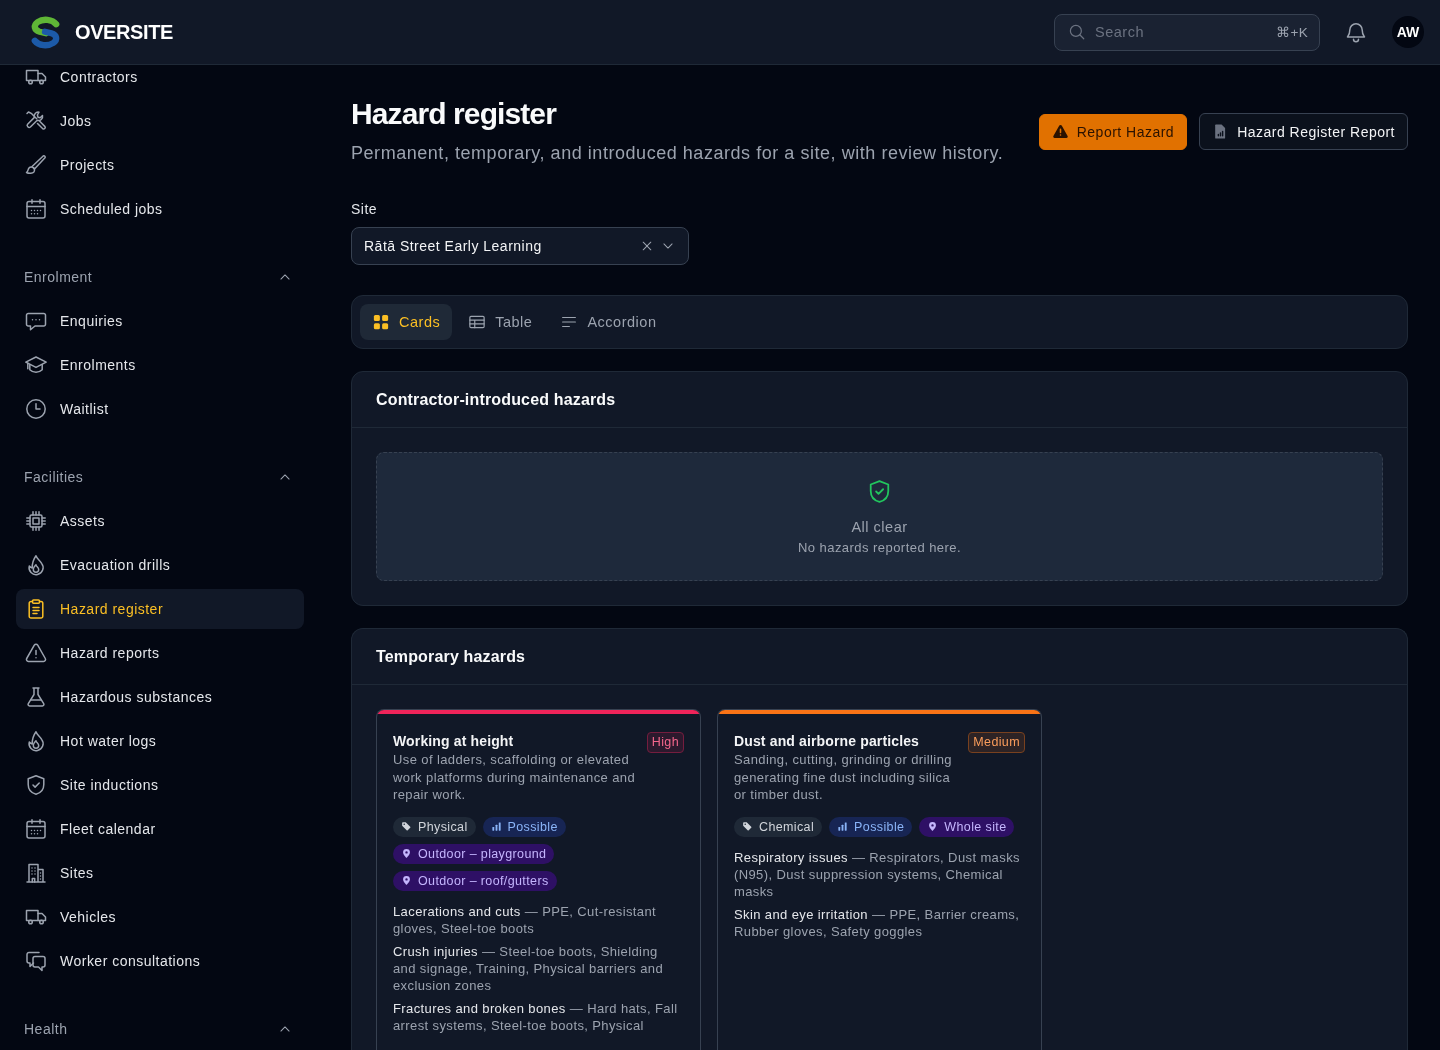  I want to click on hazard-description: Sanding, cutting, grinding or drilling generating fine dust including silica or timber dust., so click(843, 777).